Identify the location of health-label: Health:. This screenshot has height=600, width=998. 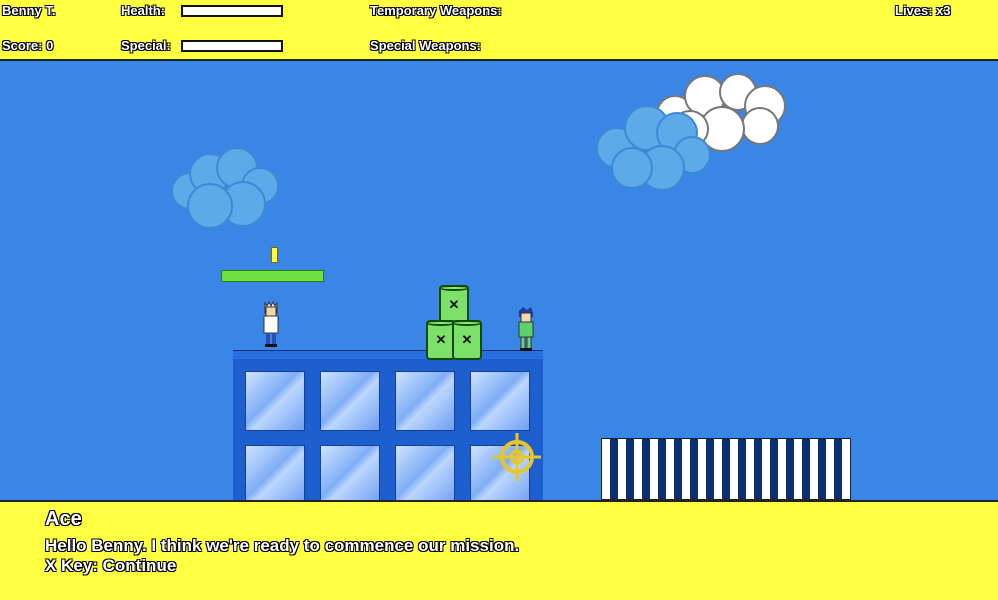
(143, 10).